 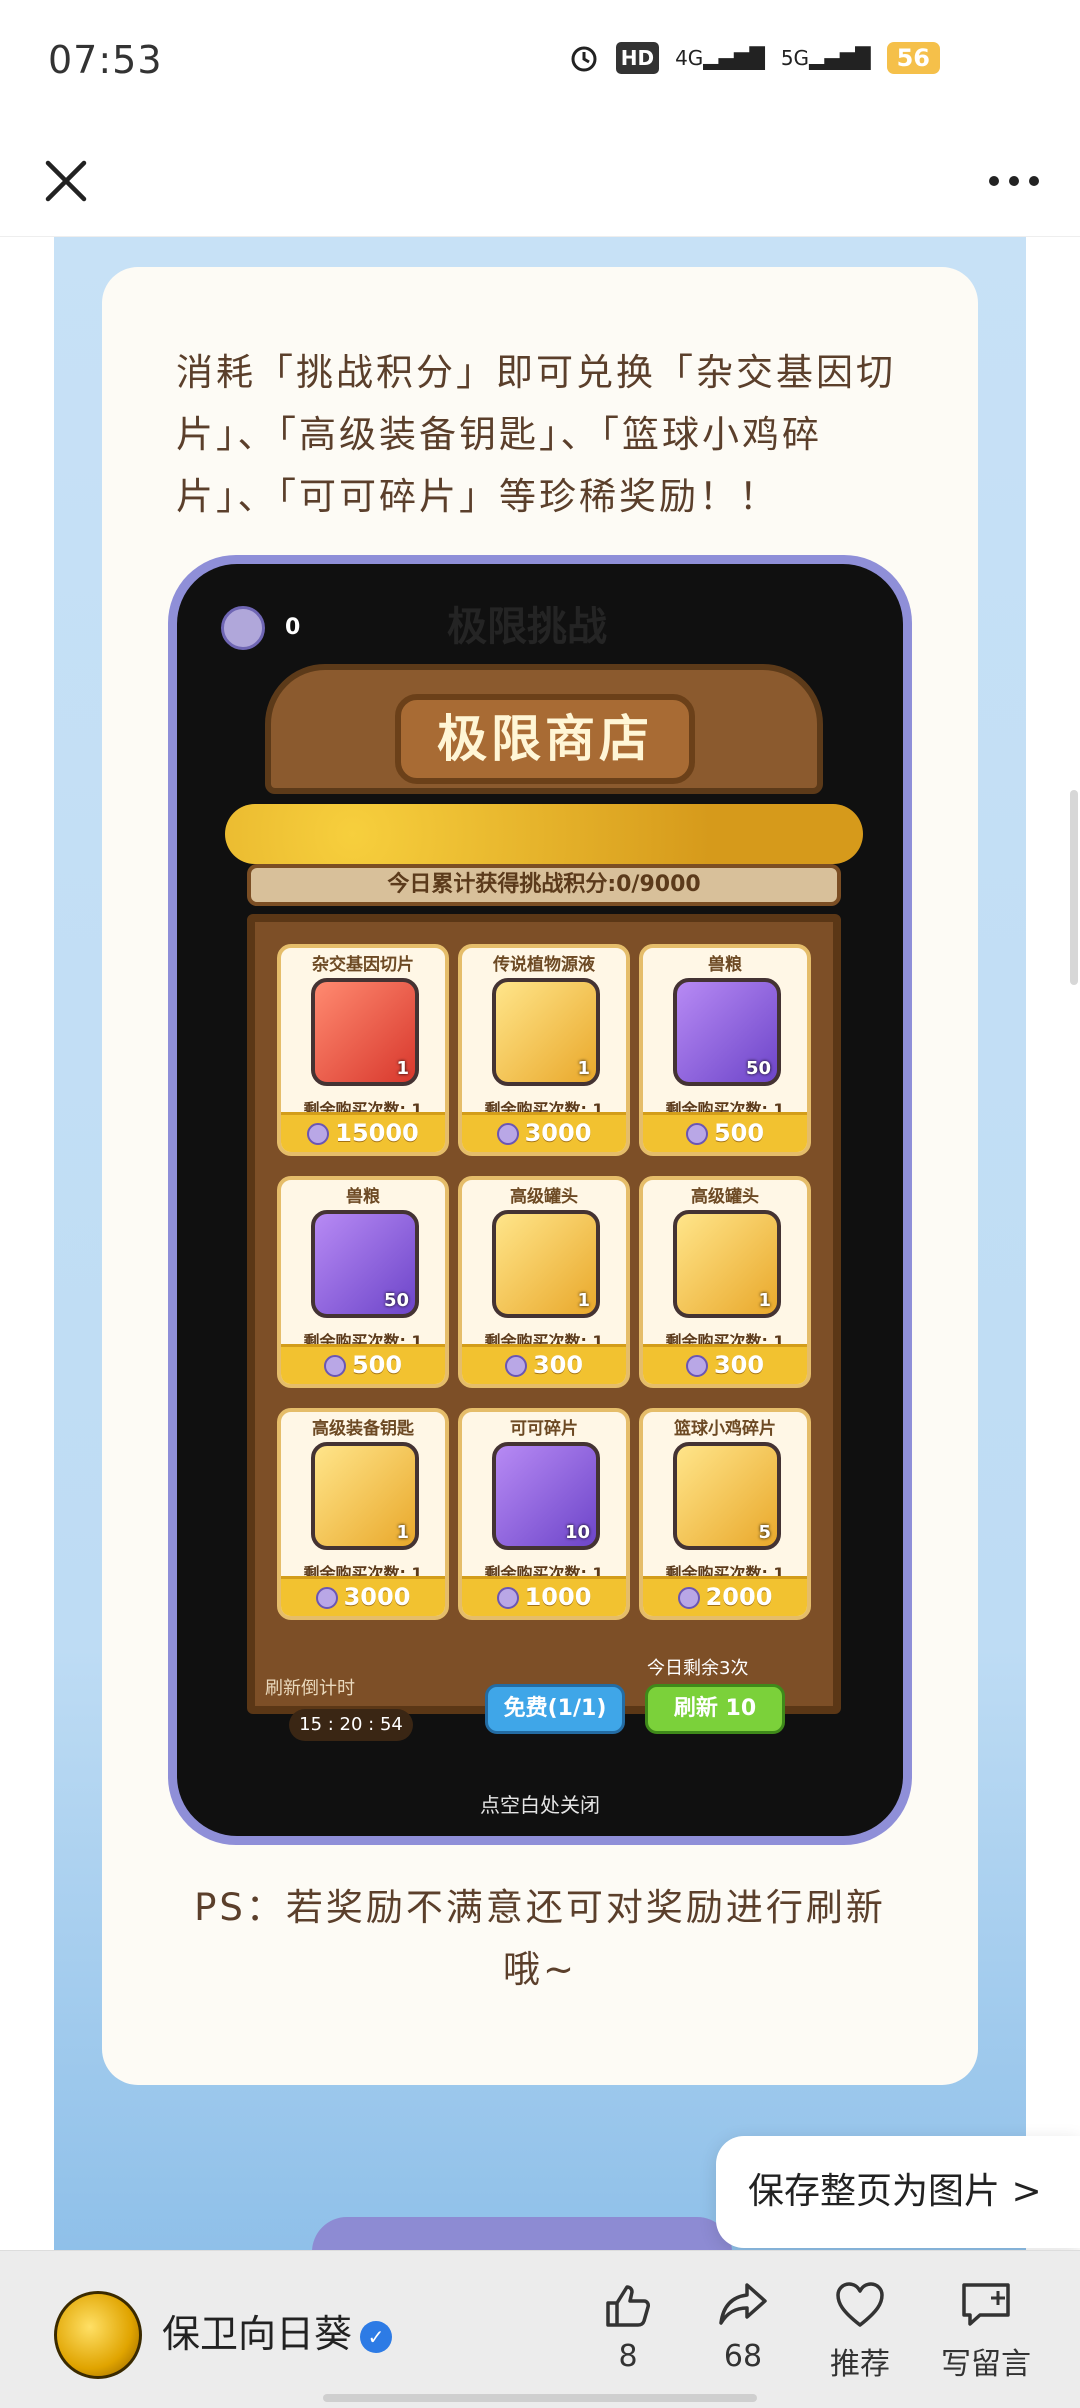 What do you see at coordinates (540, 1938) in the screenshot?
I see `ps-text: PS：若奖励不满意还可对奖励进行刷新哦~` at bounding box center [540, 1938].